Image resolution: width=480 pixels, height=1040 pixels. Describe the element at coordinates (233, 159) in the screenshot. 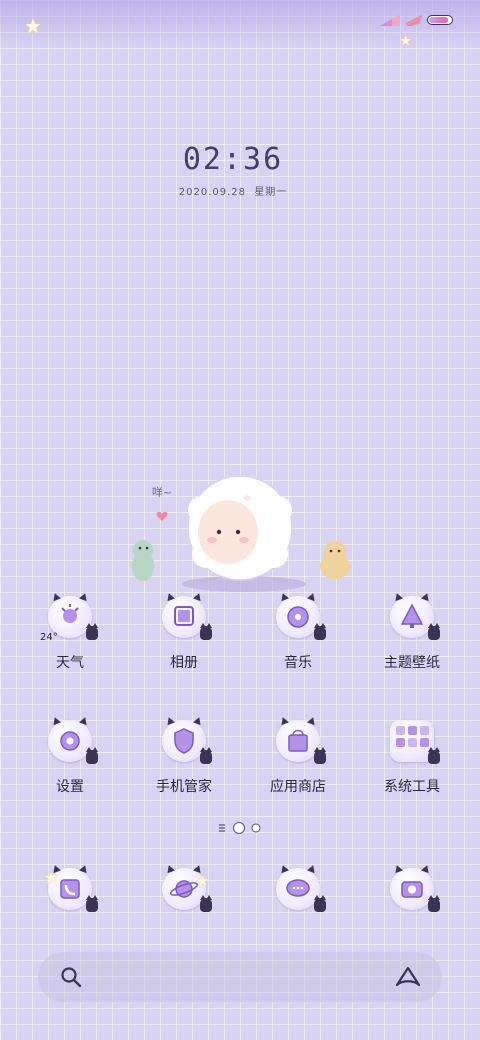

I see `clock-time: 02:36` at that location.